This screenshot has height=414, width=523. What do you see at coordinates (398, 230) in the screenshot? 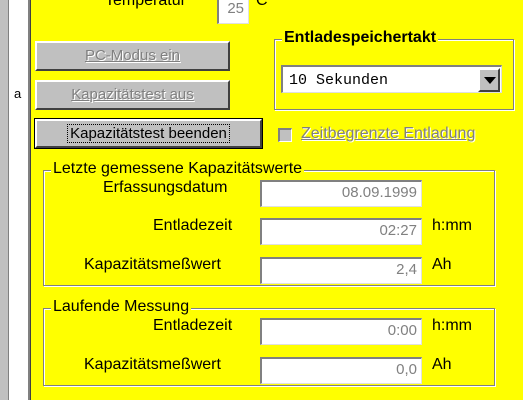
I see `discharge-time-value: 02:27` at bounding box center [398, 230].